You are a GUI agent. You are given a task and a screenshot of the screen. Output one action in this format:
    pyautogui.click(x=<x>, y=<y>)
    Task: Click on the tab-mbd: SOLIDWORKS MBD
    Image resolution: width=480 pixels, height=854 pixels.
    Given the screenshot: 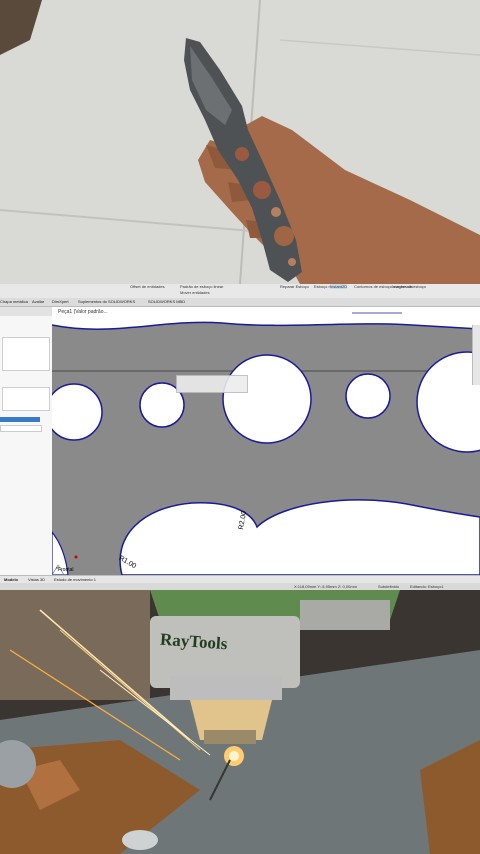 What is the action you would take?
    pyautogui.click(x=166, y=301)
    